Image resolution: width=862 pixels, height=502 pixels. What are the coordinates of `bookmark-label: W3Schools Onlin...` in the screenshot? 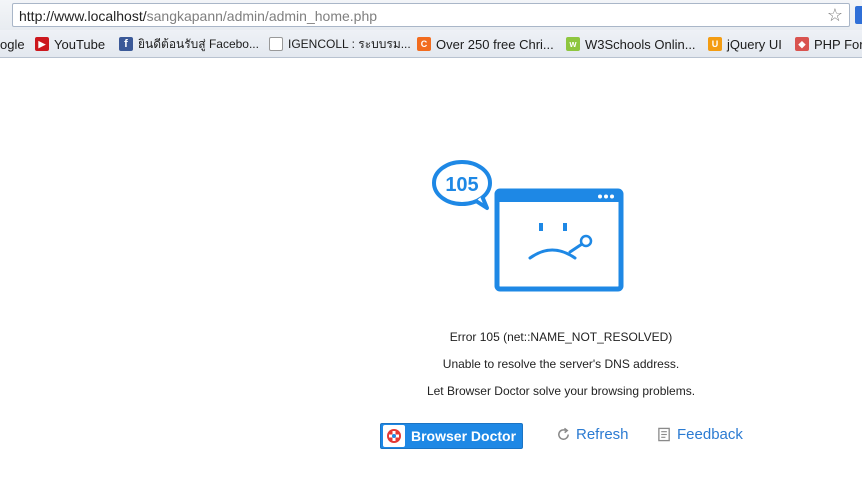 It's located at (640, 44).